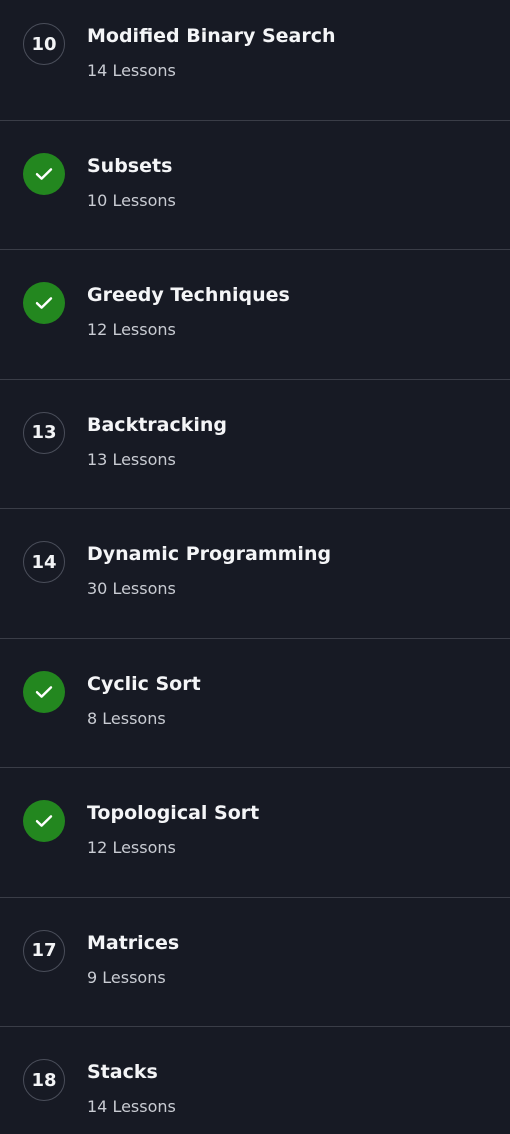 The height and width of the screenshot is (1134, 510). I want to click on module-lesson-count: 10 Lessons, so click(131, 200).